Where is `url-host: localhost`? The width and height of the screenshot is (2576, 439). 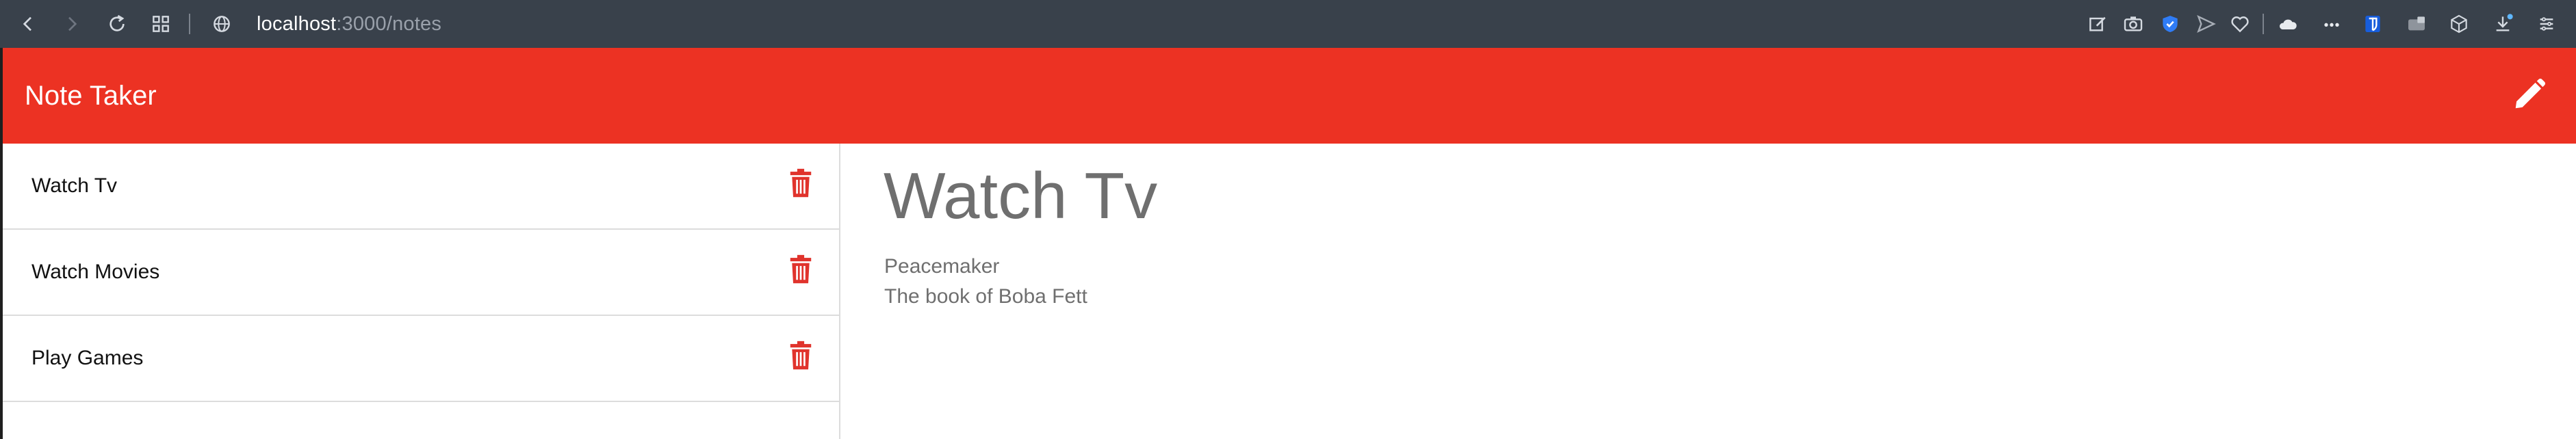 url-host: localhost is located at coordinates (297, 24).